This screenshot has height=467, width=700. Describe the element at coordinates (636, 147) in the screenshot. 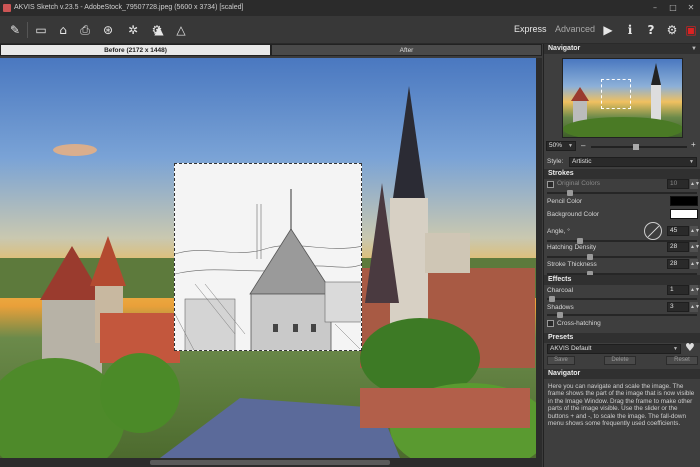

I see `zoom-slider-knob` at that location.